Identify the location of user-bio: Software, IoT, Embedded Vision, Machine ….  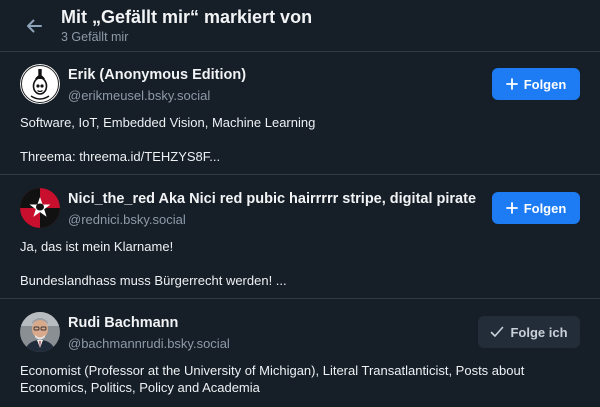
(300, 139).